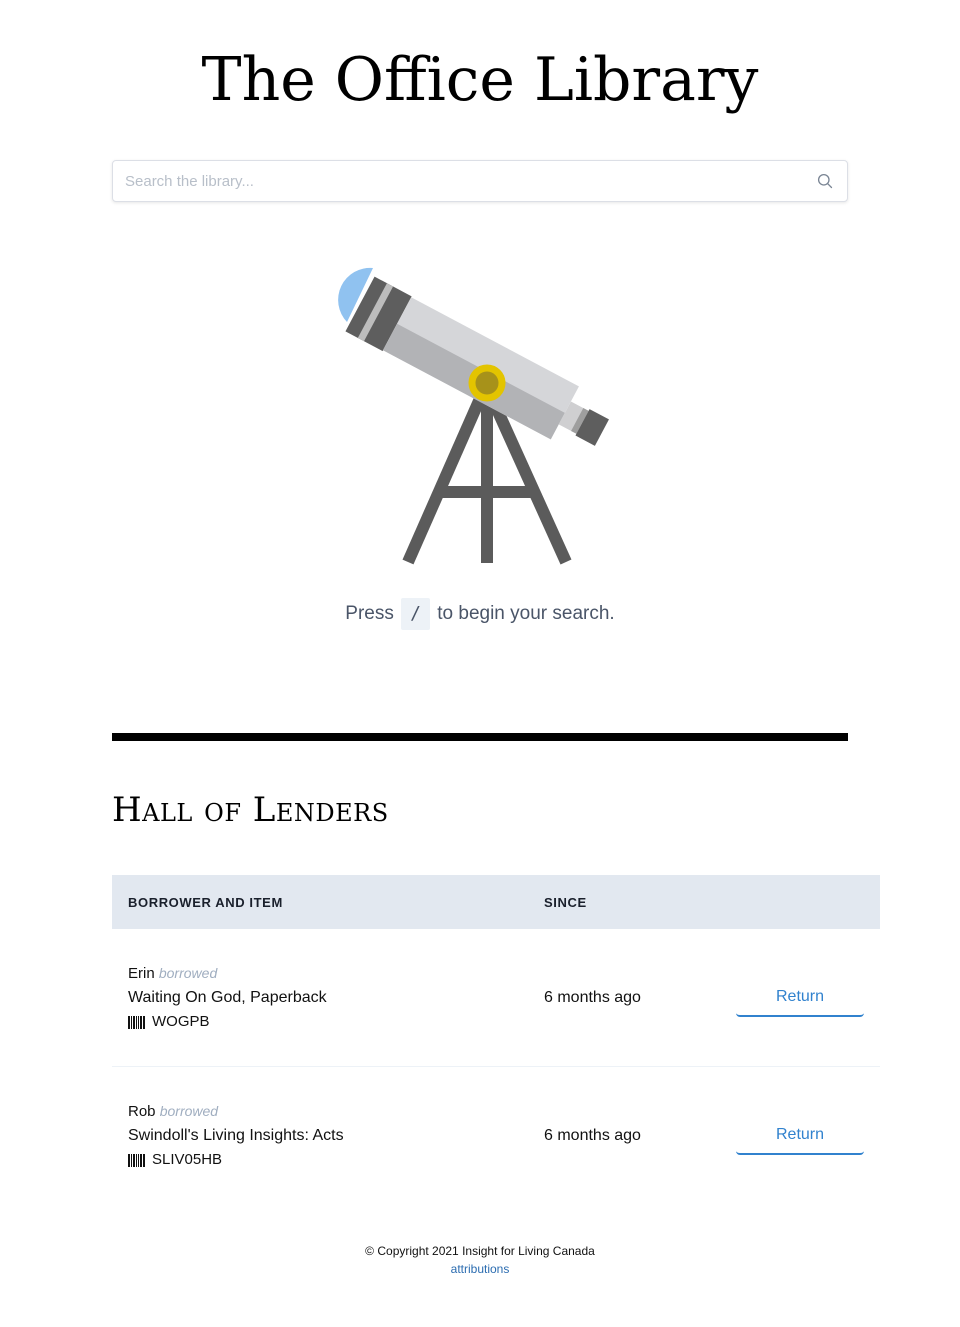  What do you see at coordinates (784, 902) in the screenshot?
I see `column-action` at bounding box center [784, 902].